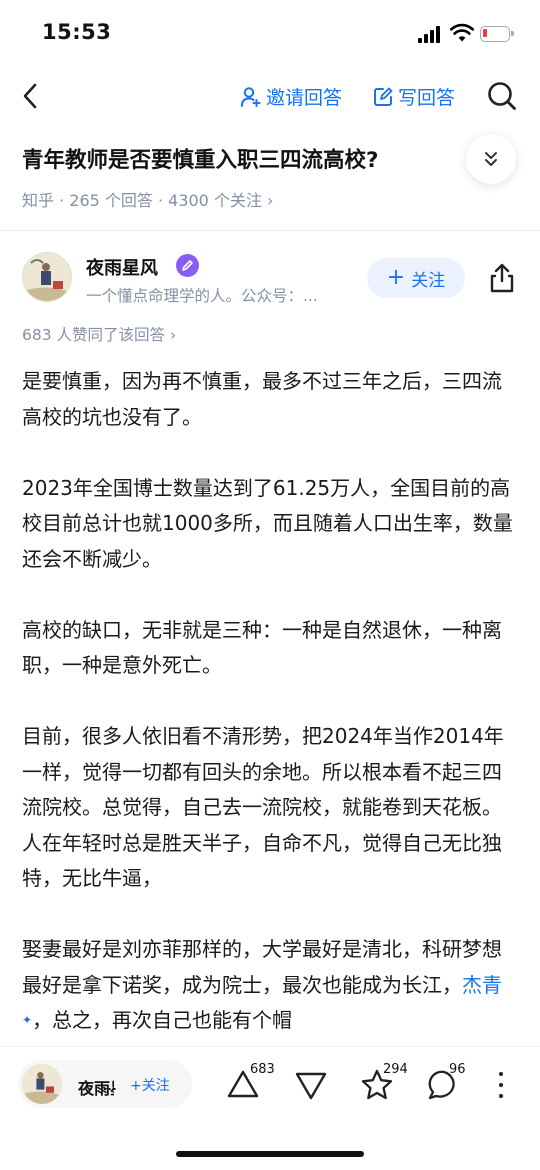 This screenshot has width=540, height=1170. I want to click on author-pill-follow-button: +关注, so click(150, 1085).